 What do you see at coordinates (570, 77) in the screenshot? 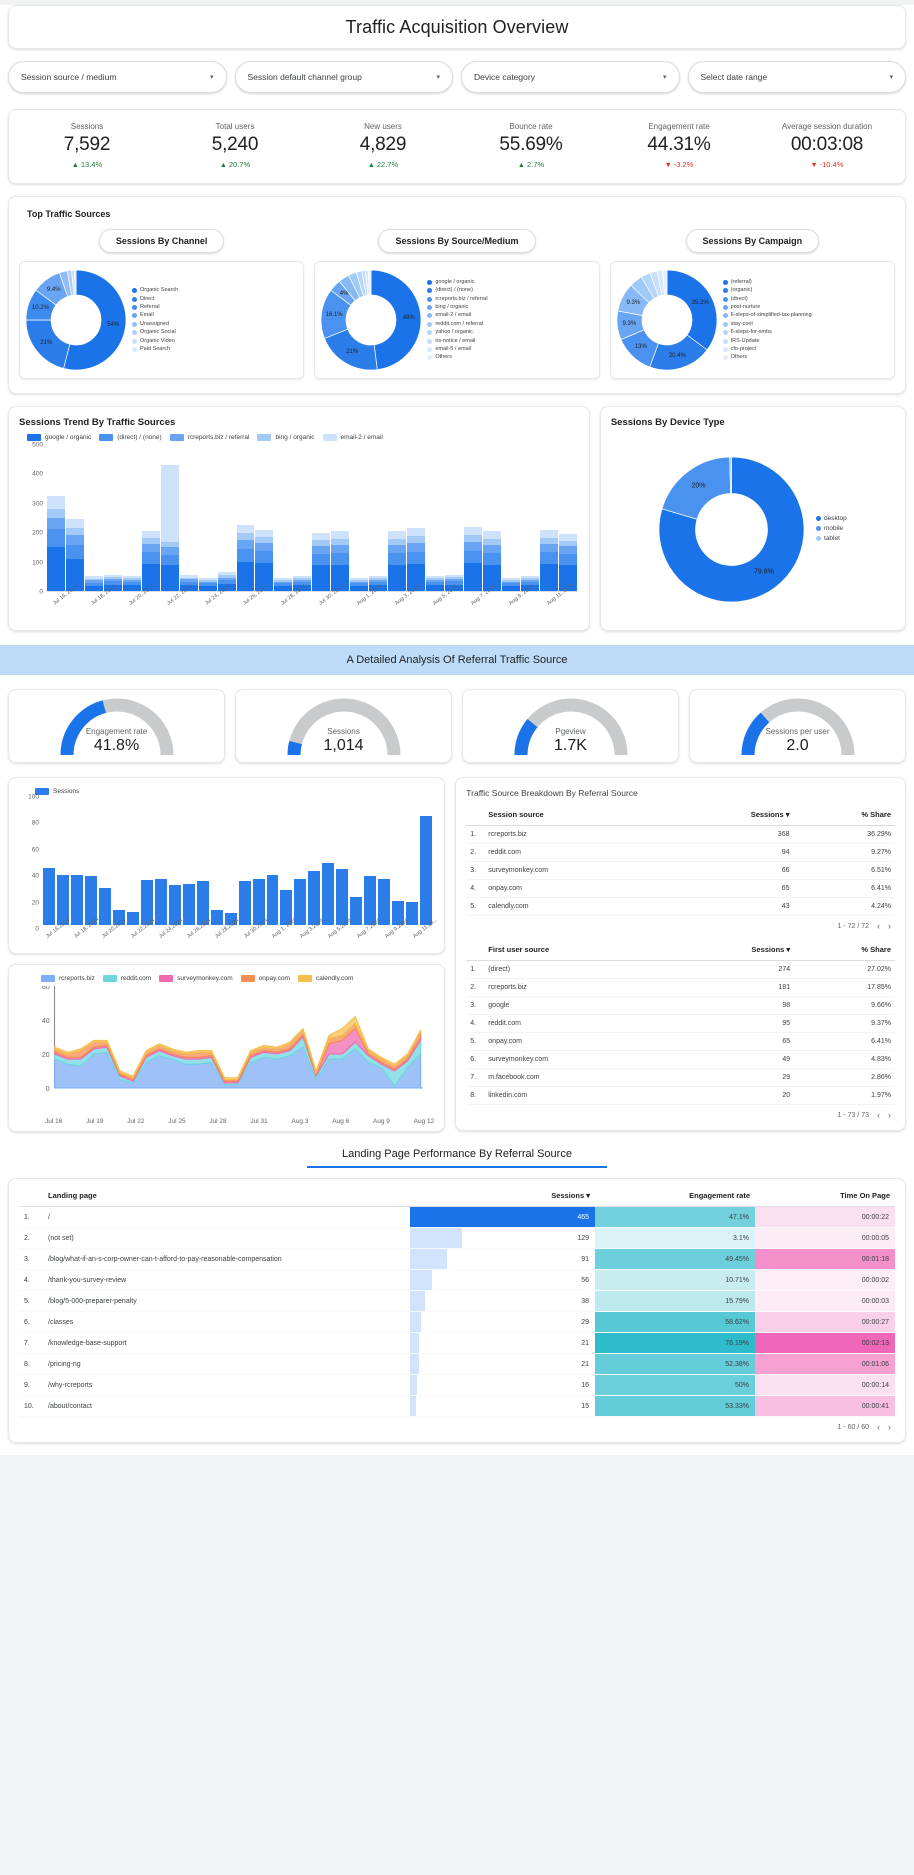
I see `filter-device-category: Device category ▾` at bounding box center [570, 77].